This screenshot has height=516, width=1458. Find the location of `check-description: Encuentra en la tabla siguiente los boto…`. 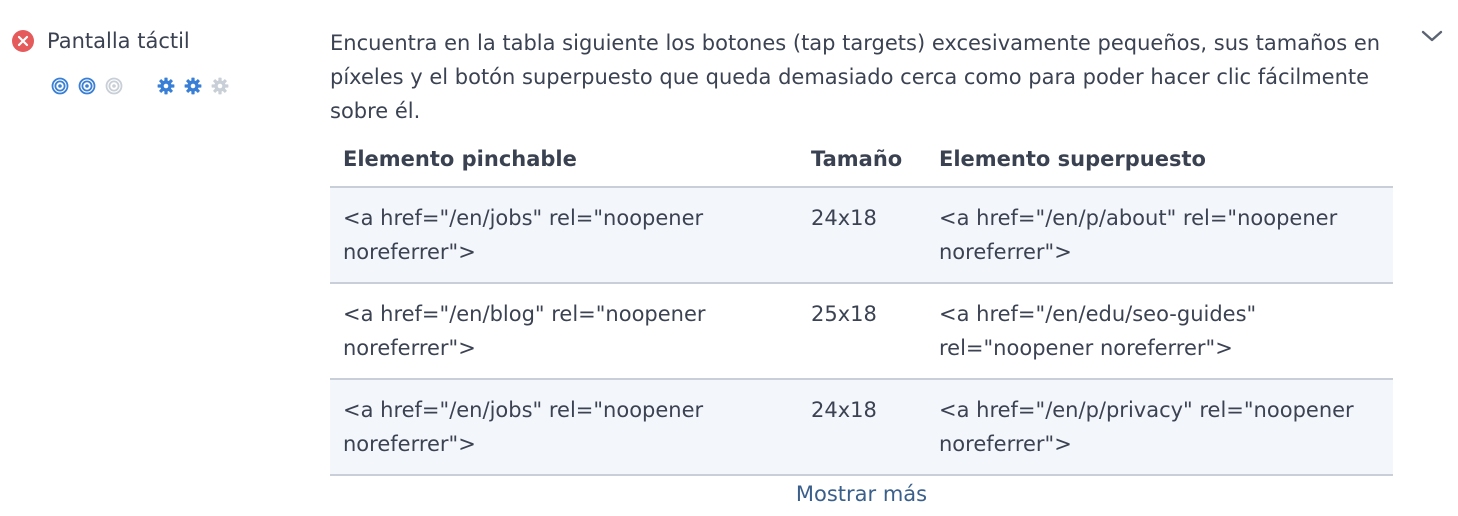

check-description: Encuentra en la tabla siguiente los boto… is located at coordinates (855, 77).